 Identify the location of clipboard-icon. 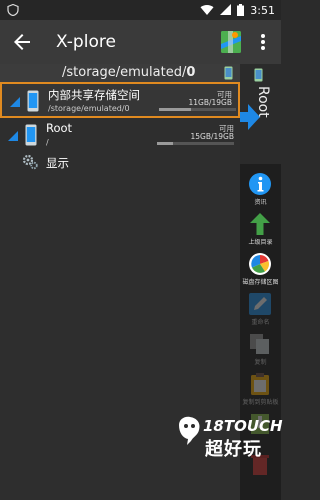
(260, 384).